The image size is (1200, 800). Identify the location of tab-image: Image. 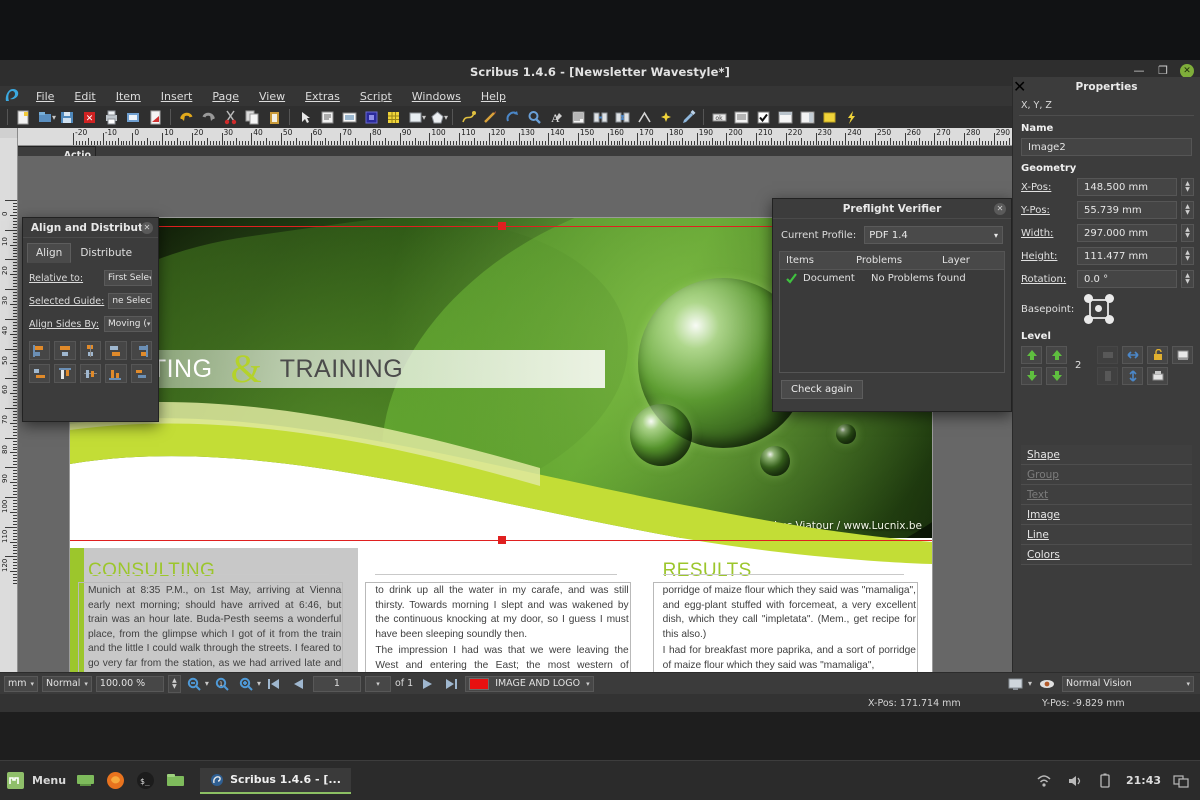
(1106, 515).